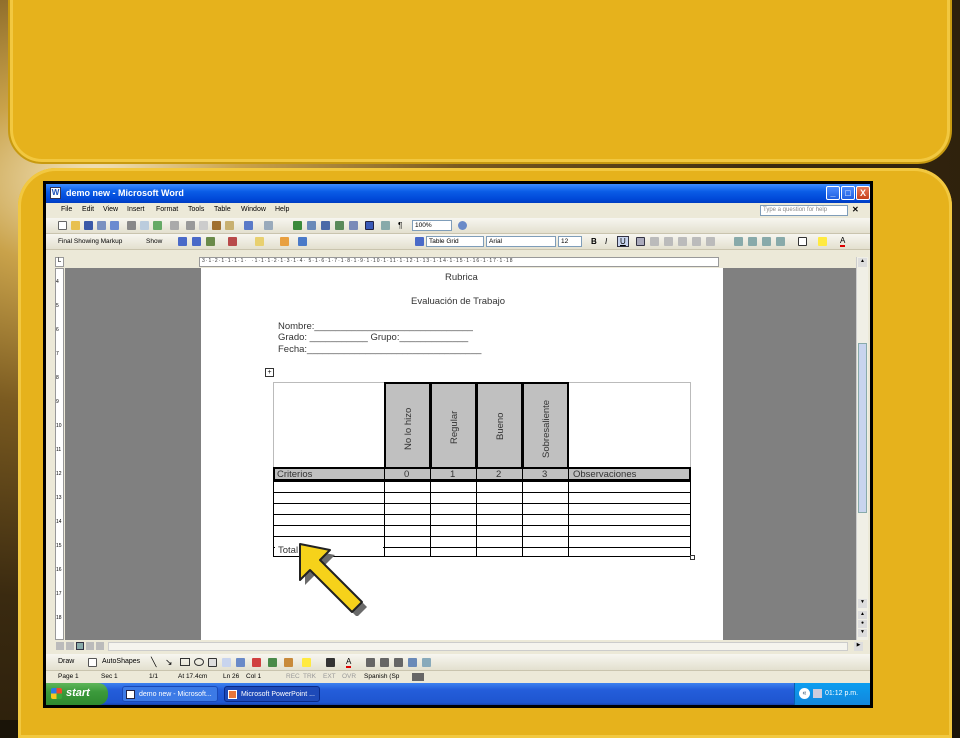 The height and width of the screenshot is (738, 960). I want to click on undo-icon, so click(248, 225).